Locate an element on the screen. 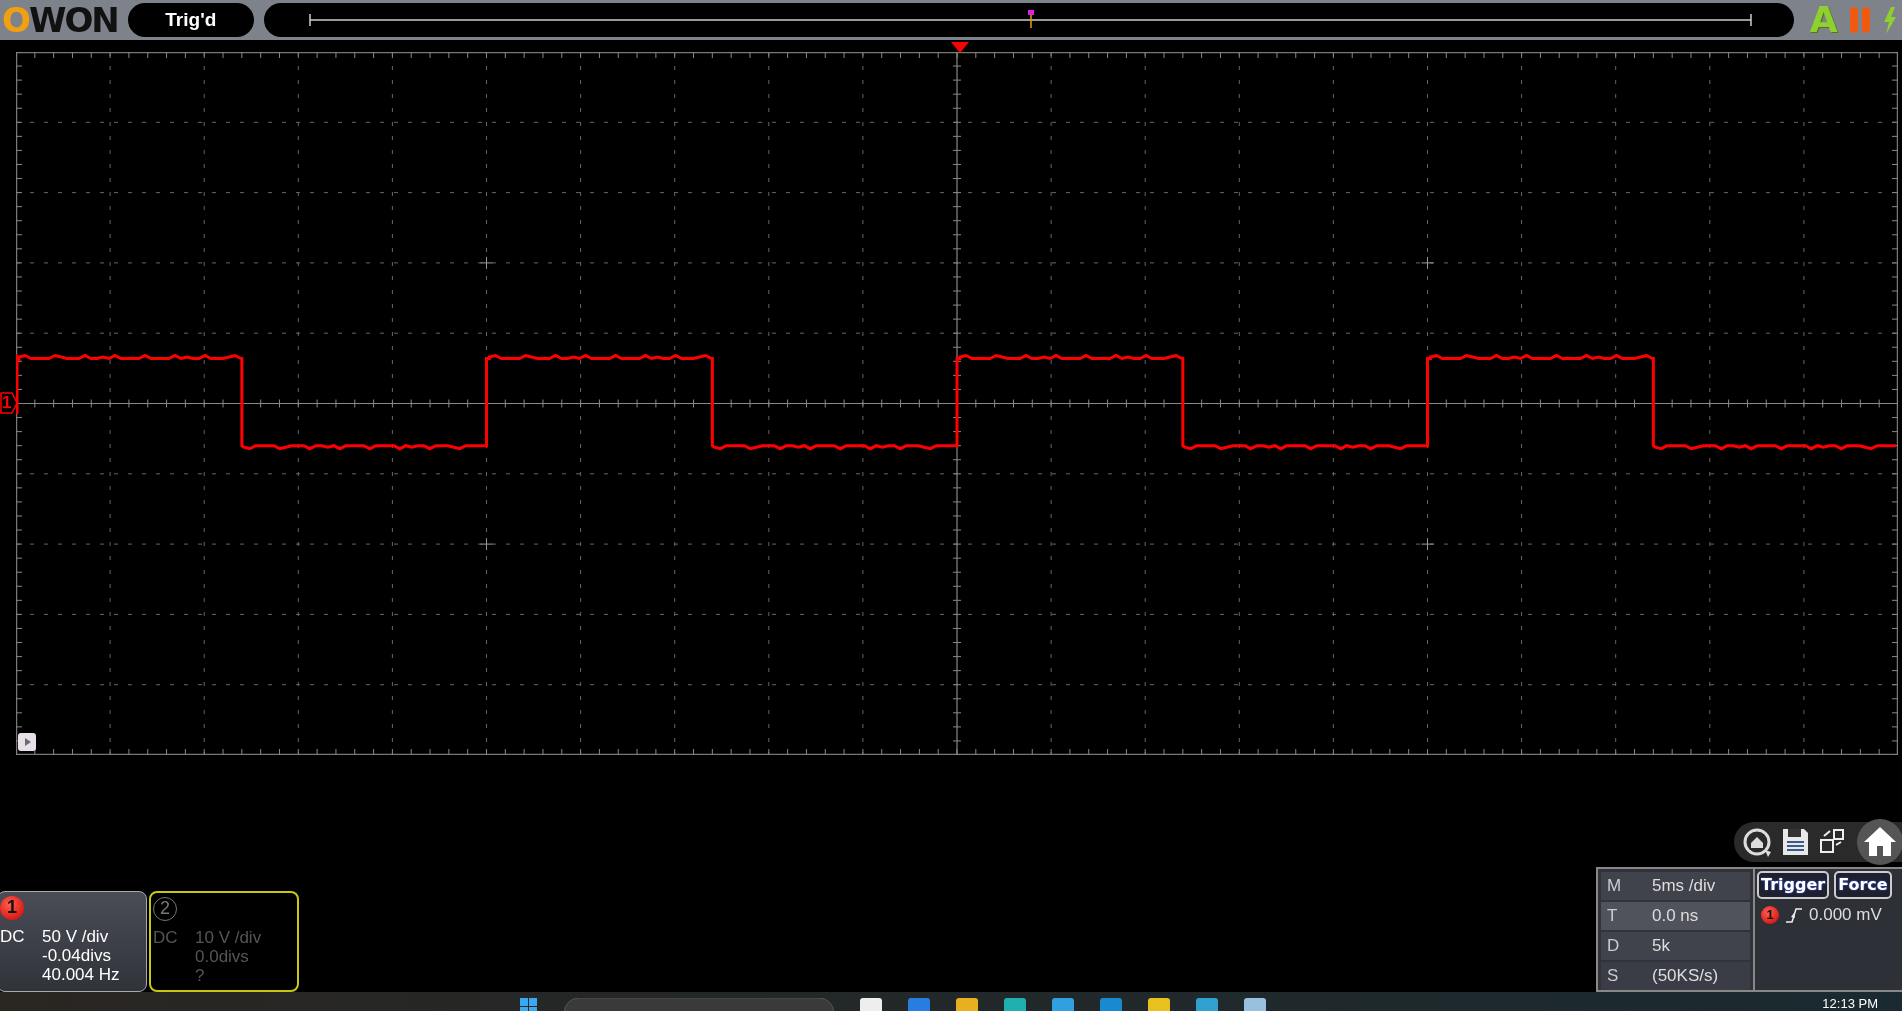 This screenshot has height=1011, width=1902. volts-per-div: 50 V /div is located at coordinates (76, 936).